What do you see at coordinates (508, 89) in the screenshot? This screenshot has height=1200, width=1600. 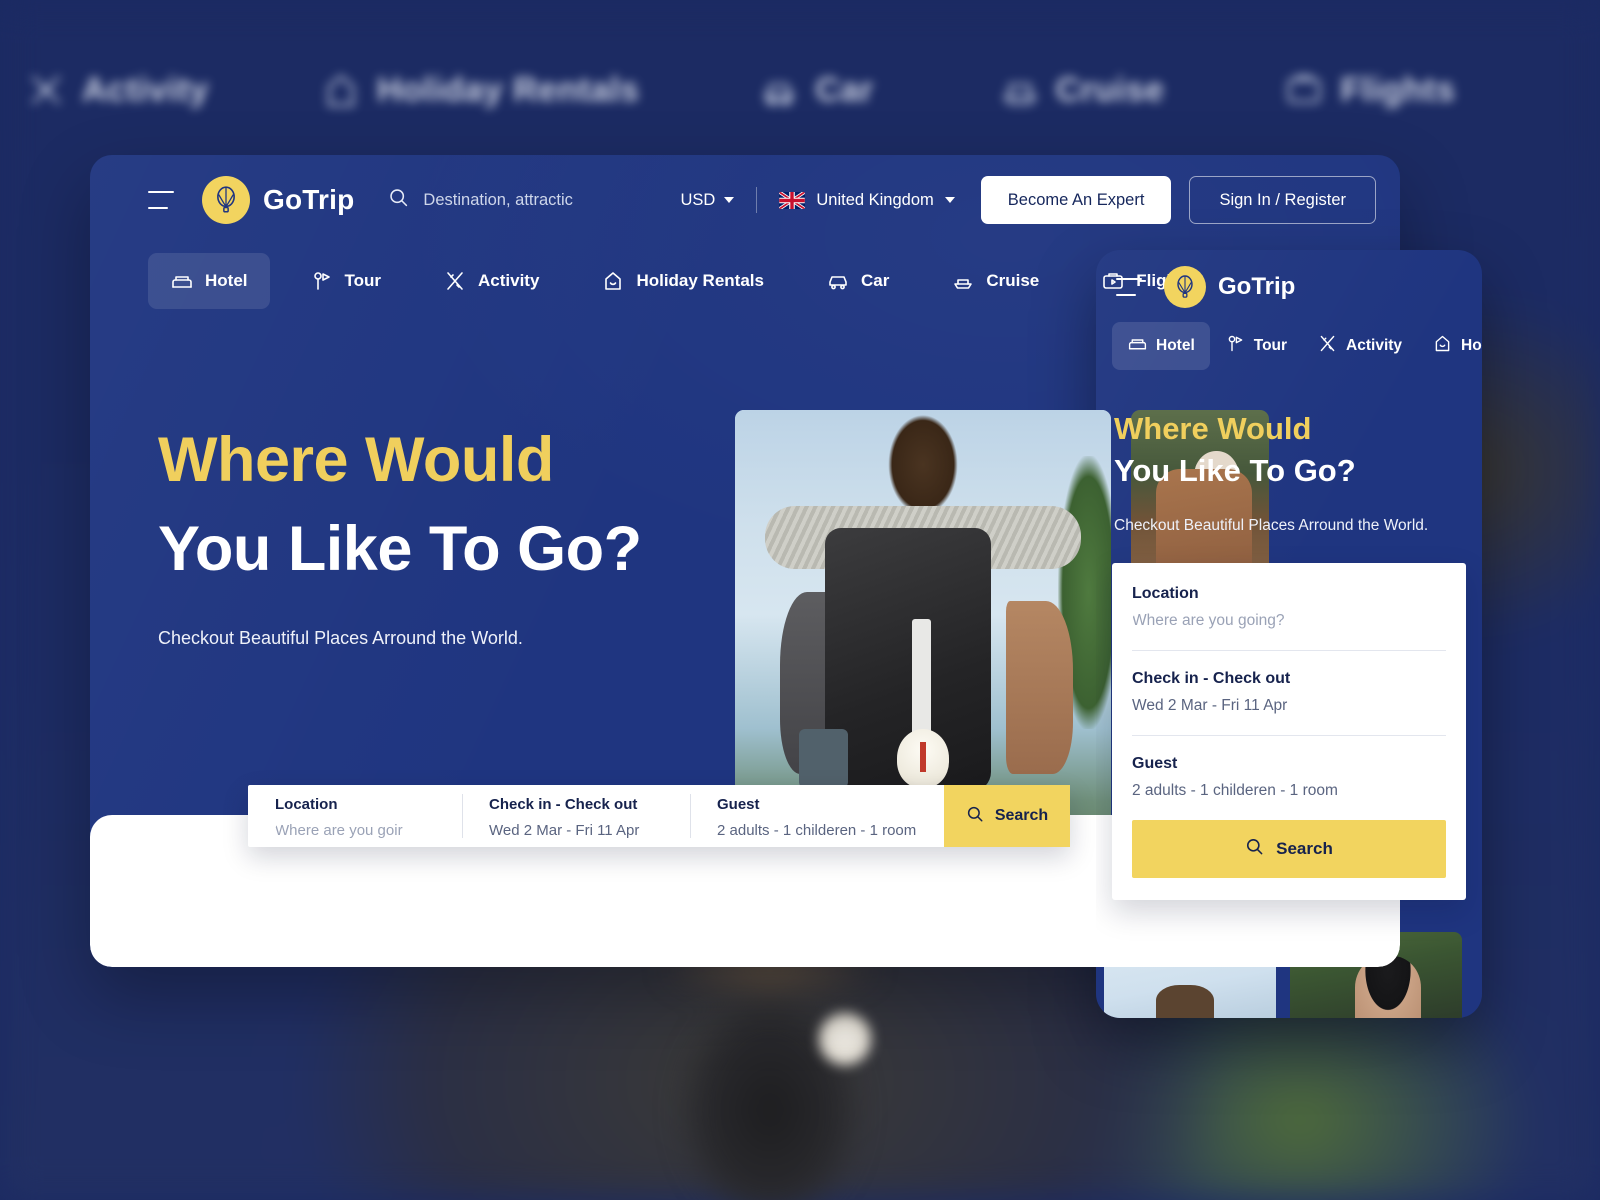 I see `background-nav-label: Holiday Rentals` at bounding box center [508, 89].